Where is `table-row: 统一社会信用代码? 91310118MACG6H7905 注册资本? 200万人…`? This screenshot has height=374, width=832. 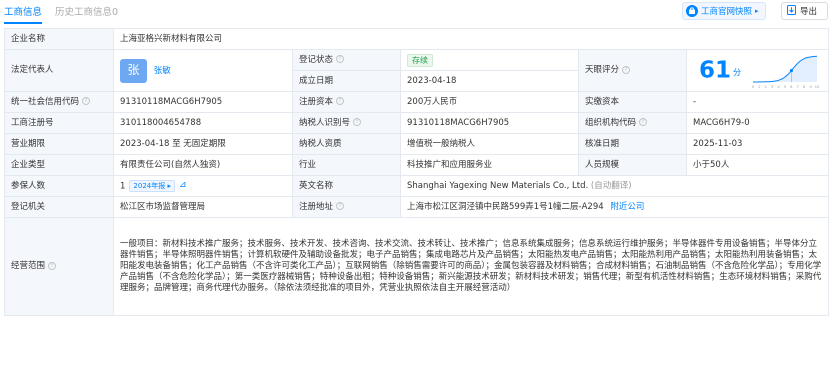
table-row: 统一社会信用代码? 91310118MACG6H7905 注册资本? 200万人… is located at coordinates (417, 102).